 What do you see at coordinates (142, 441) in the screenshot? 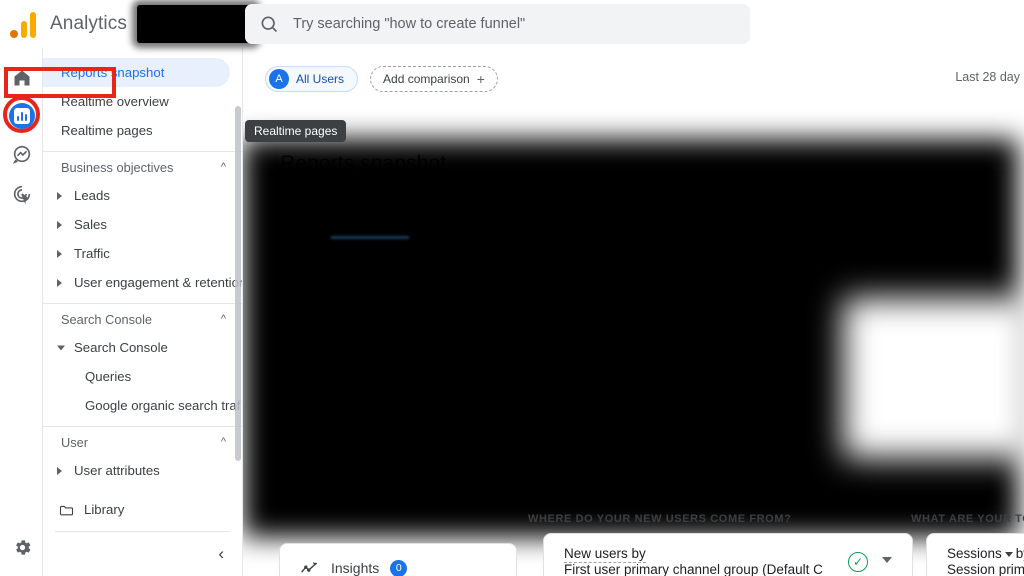
I see `sidebar-section-user: User ^` at bounding box center [142, 441].